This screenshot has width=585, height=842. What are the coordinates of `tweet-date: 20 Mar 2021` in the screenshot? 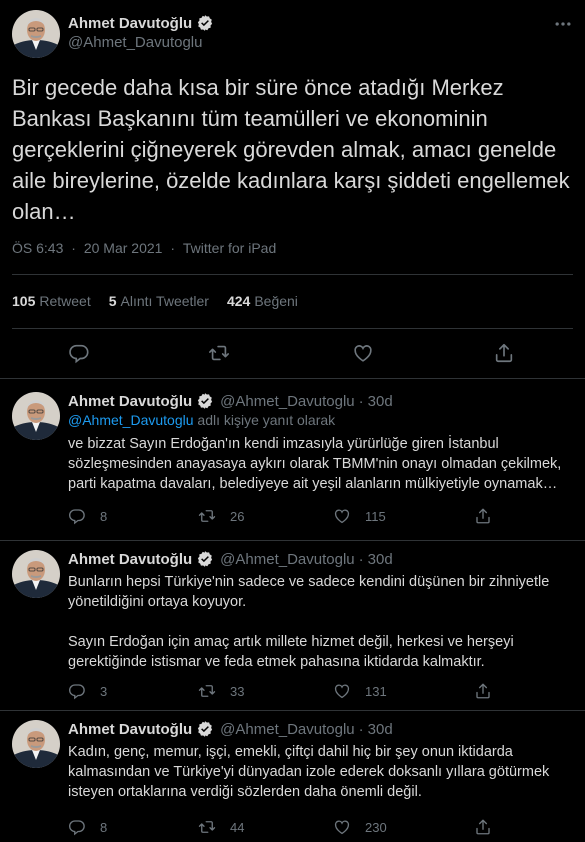 It's located at (123, 248).